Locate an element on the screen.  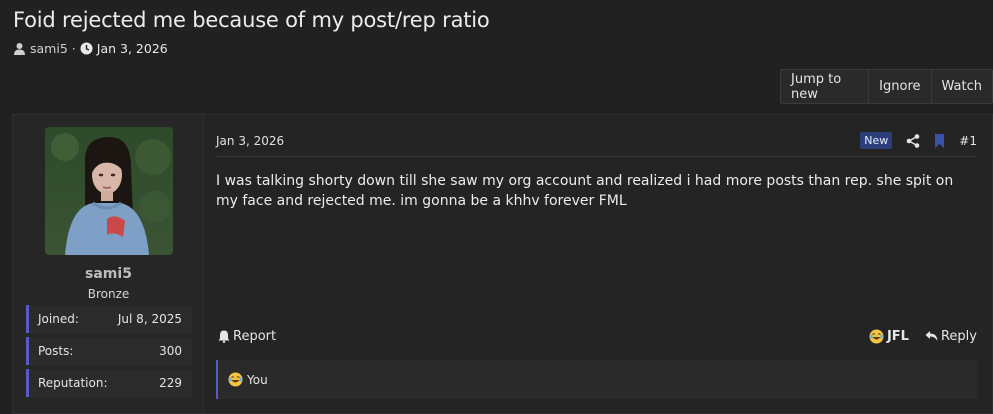
reply-label: Reply is located at coordinates (958, 336).